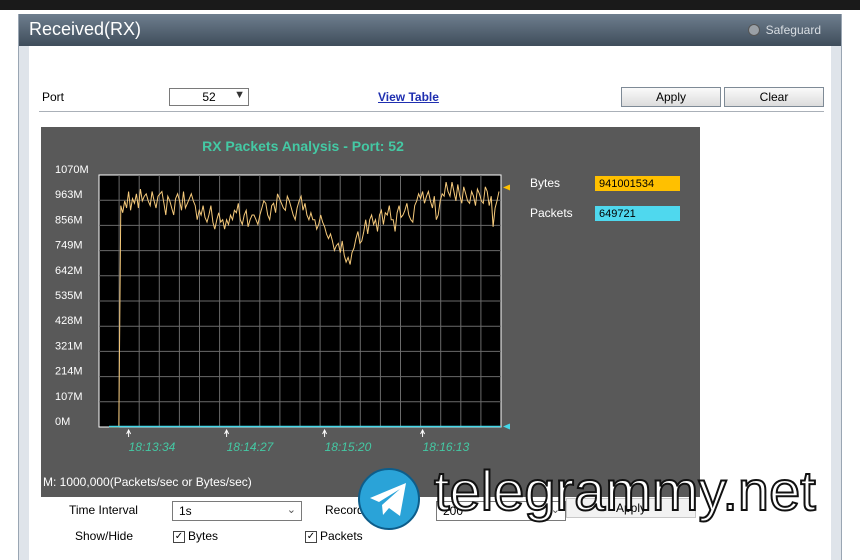  Describe the element at coordinates (239, 95) in the screenshot. I see `chevron-down-icon: ▼` at that location.